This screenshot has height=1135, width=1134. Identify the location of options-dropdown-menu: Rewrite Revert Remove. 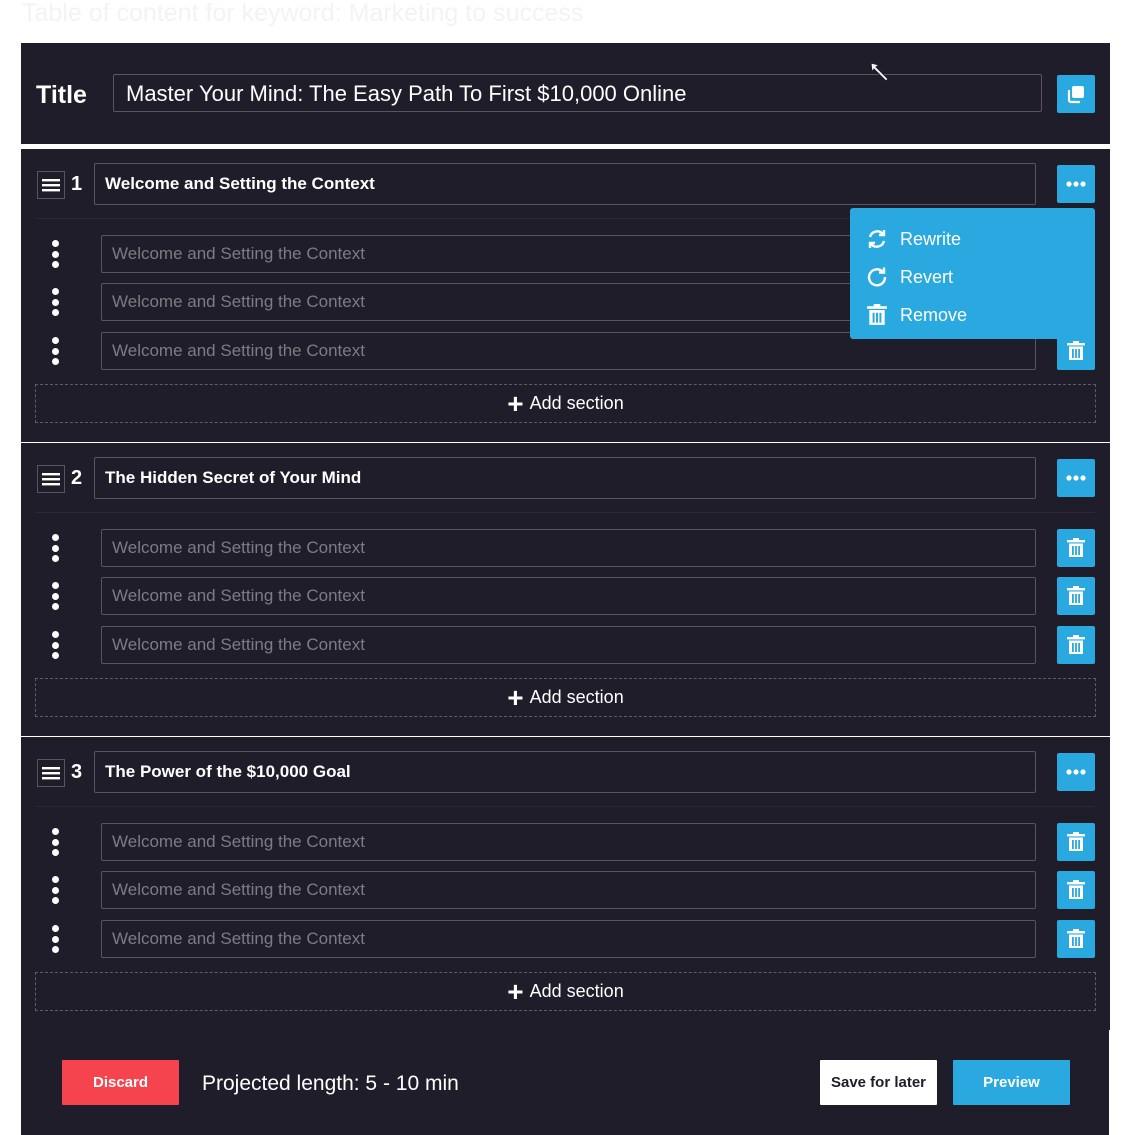
(972, 273).